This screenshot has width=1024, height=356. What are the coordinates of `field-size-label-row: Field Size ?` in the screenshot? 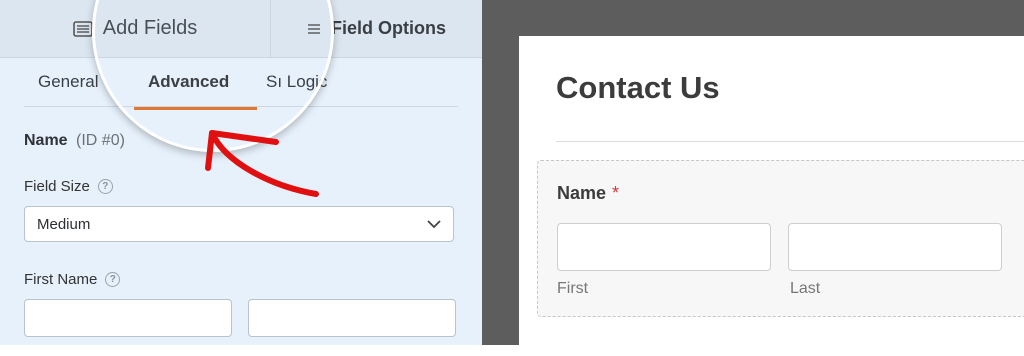 It's located at (68, 186).